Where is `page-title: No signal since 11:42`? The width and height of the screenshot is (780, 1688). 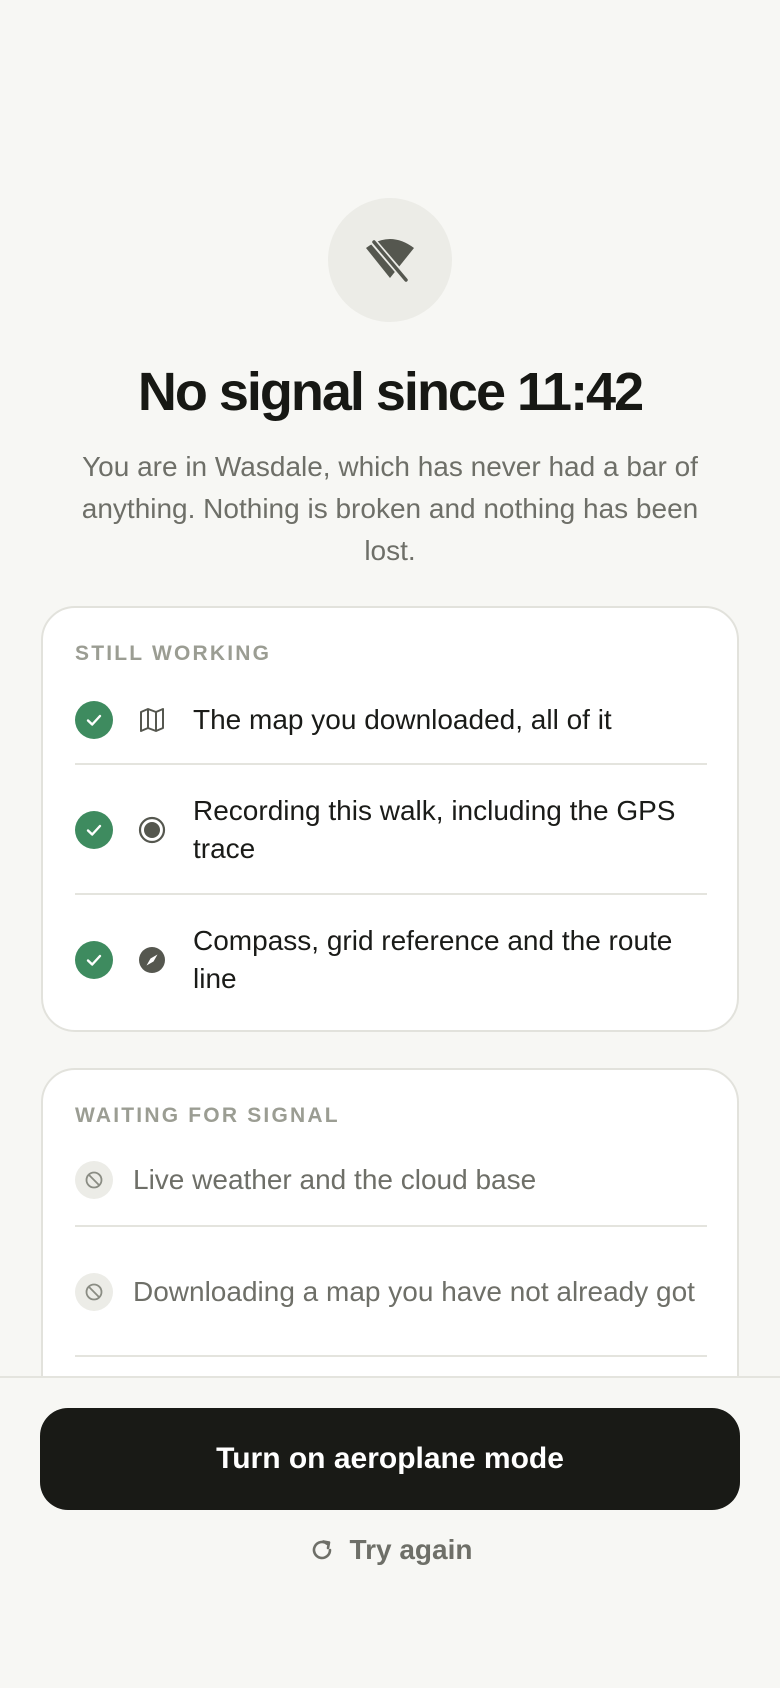 page-title: No signal since 11:42 is located at coordinates (390, 392).